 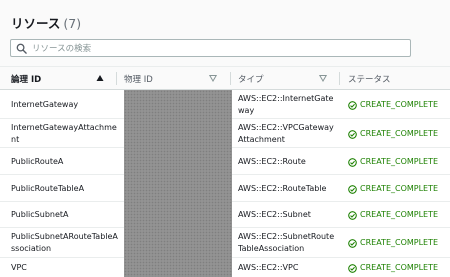 What do you see at coordinates (45, 104) in the screenshot?
I see `logical-id-cell: InternetGateway` at bounding box center [45, 104].